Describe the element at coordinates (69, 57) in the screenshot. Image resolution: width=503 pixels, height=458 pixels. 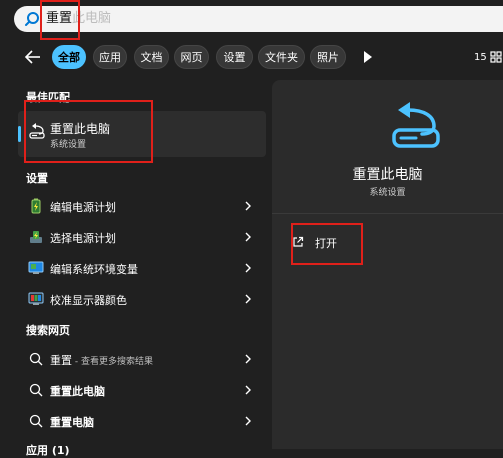
I see `filter-all: 全部` at that location.